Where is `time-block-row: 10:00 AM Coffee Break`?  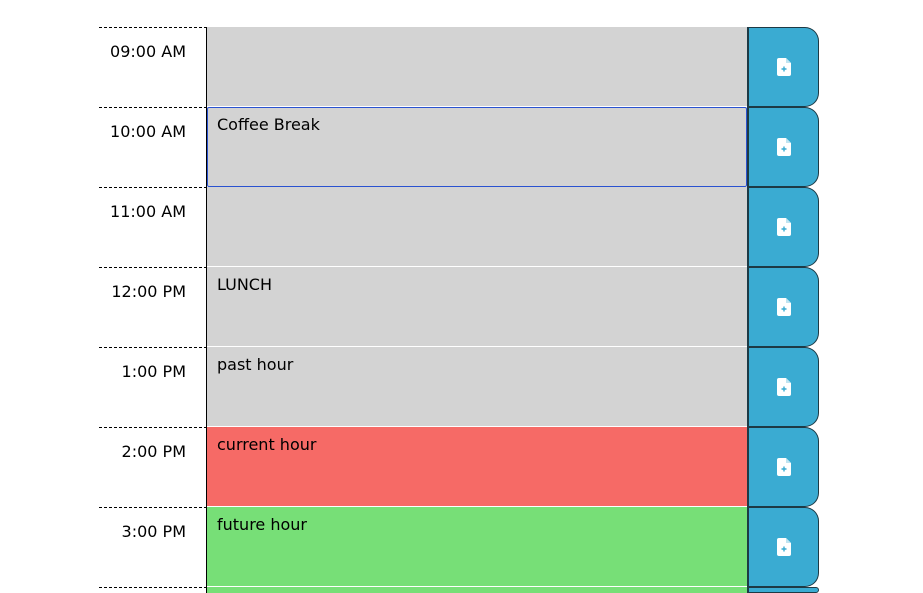 time-block-row: 10:00 AM Coffee Break is located at coordinates (459, 147).